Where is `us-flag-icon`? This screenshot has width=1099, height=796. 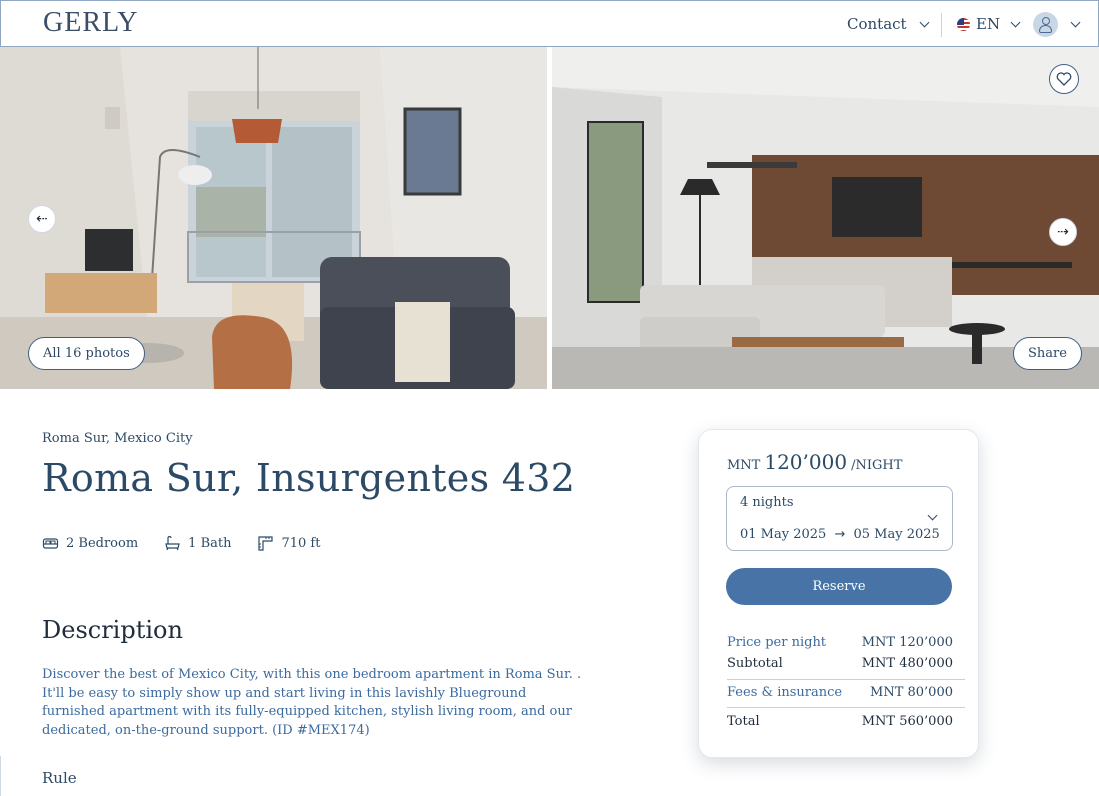
us-flag-icon is located at coordinates (963, 24).